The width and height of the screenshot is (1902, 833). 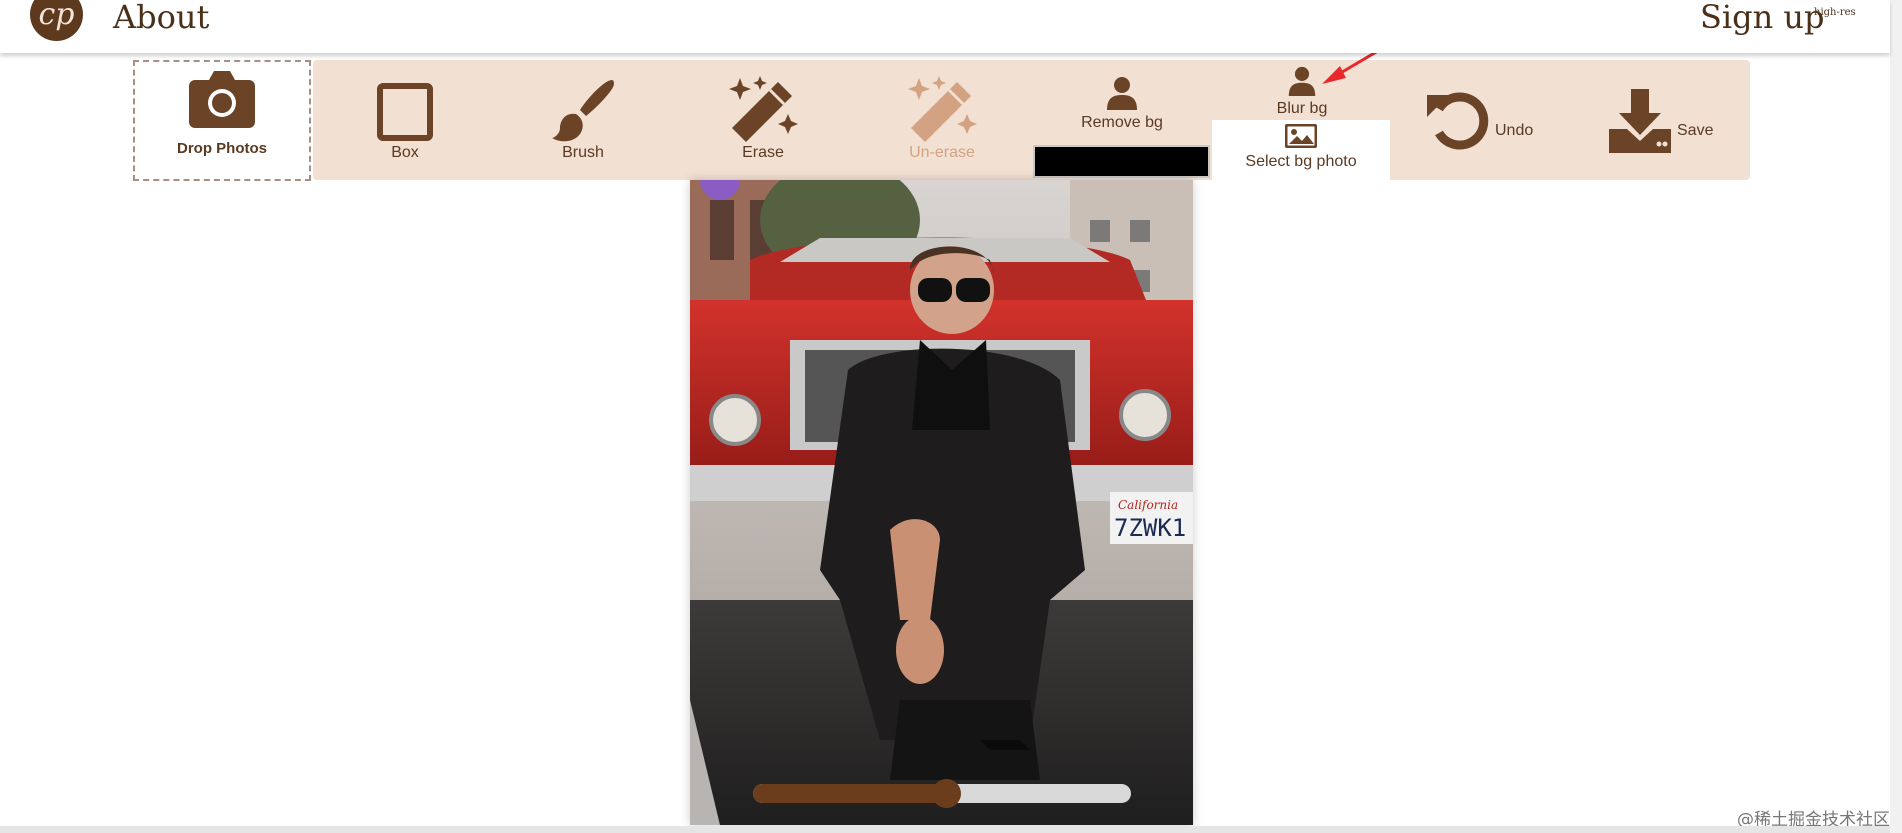 I want to click on box-tool-button: Box, so click(x=405, y=120).